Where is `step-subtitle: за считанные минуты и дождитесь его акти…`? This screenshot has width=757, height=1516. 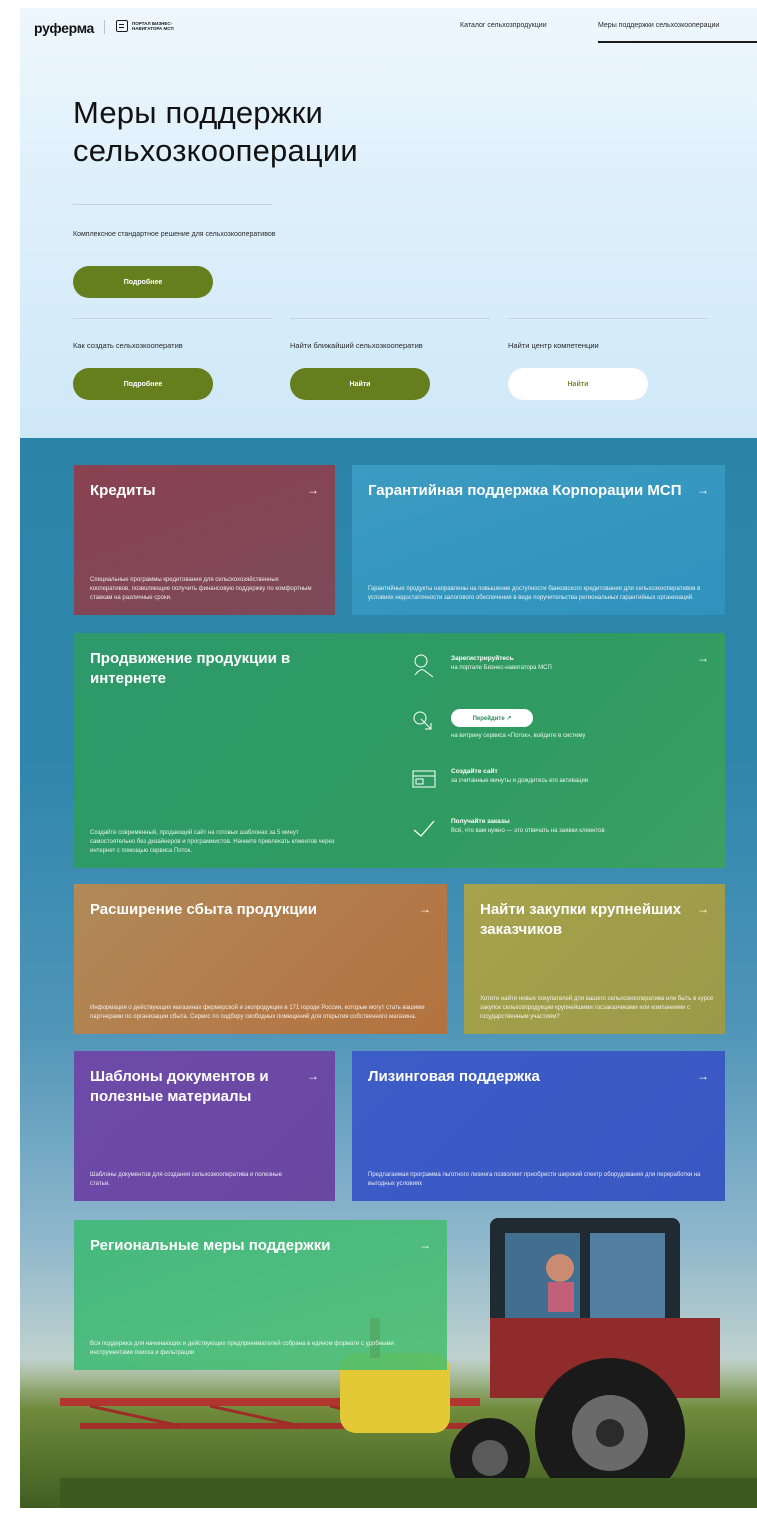
step-subtitle: за считанные минуты и дождитесь его акти… is located at coordinates (520, 781).